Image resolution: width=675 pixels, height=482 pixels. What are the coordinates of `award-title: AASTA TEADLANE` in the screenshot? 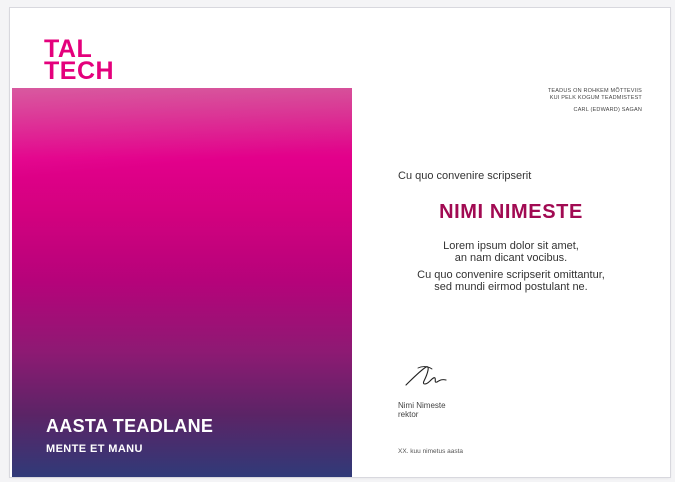 It's located at (130, 426).